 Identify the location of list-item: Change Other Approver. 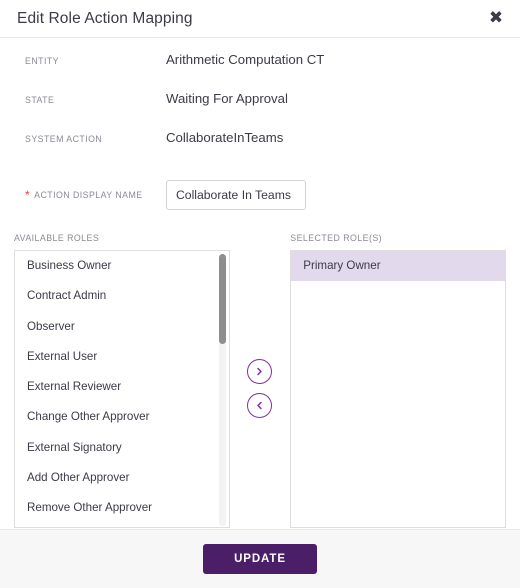
(122, 417).